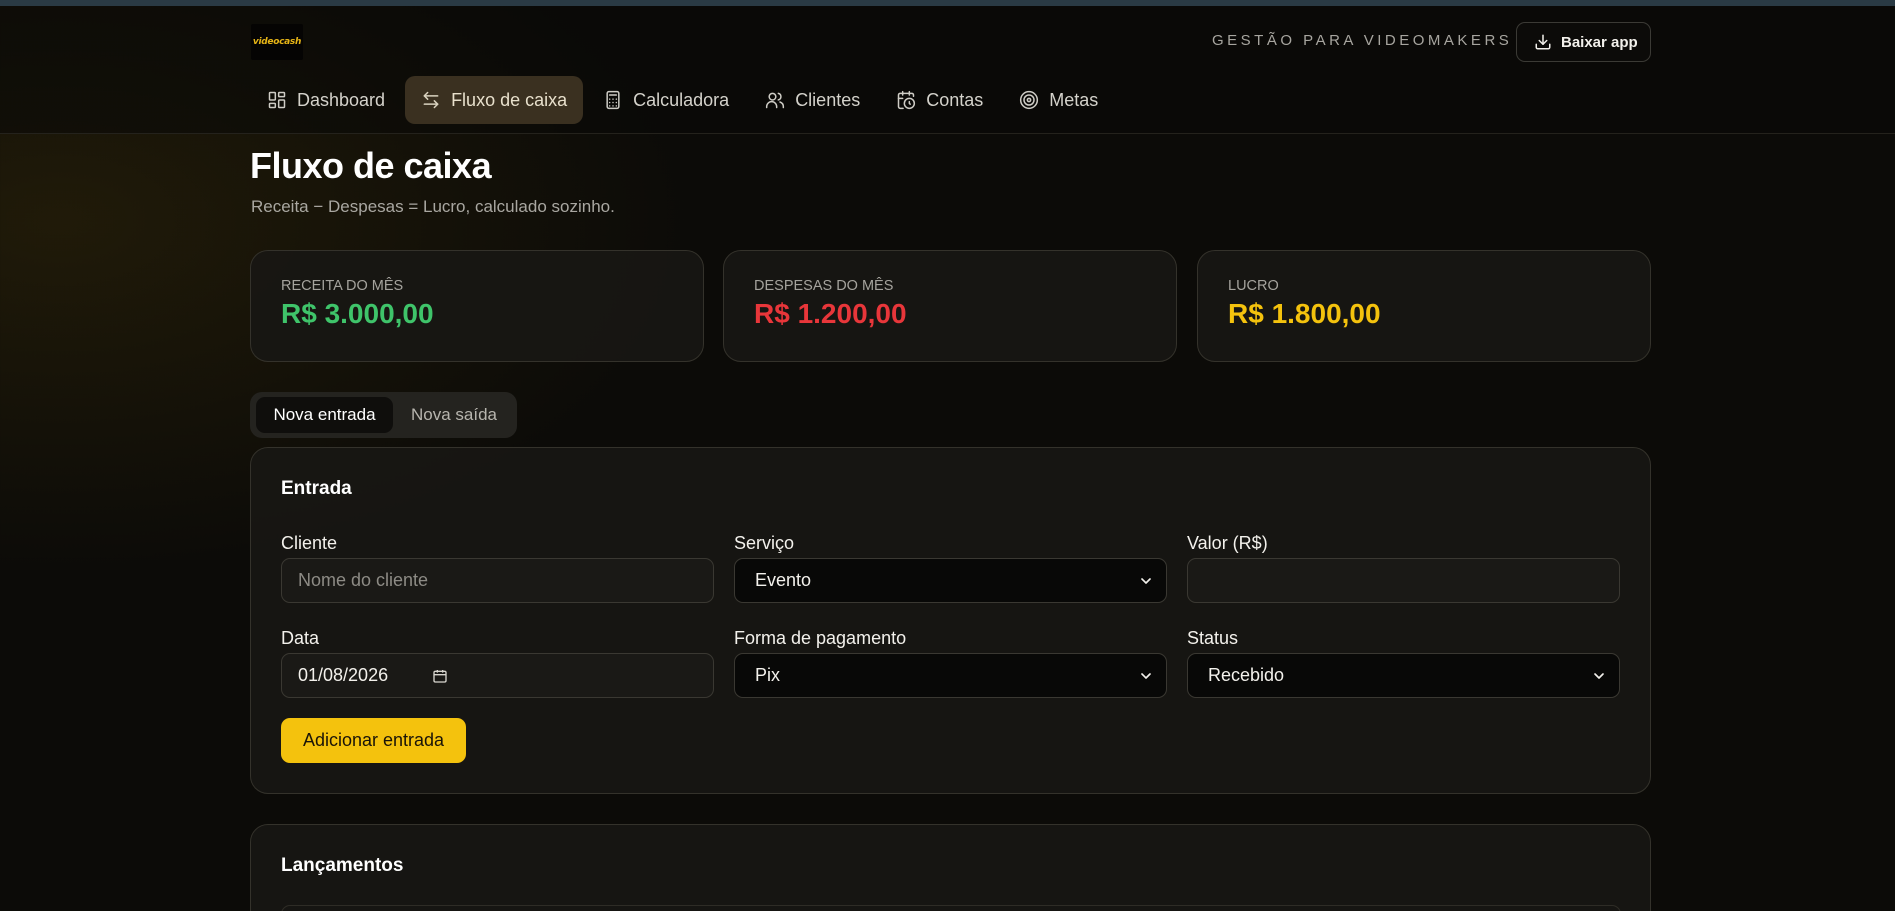  What do you see at coordinates (950, 580) in the screenshot?
I see `service-select: Evento` at bounding box center [950, 580].